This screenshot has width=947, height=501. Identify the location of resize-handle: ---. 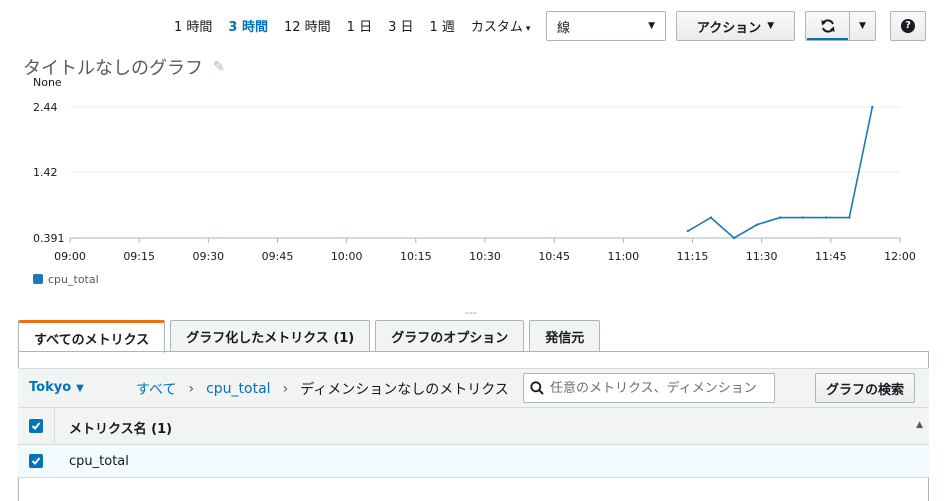
(471, 312).